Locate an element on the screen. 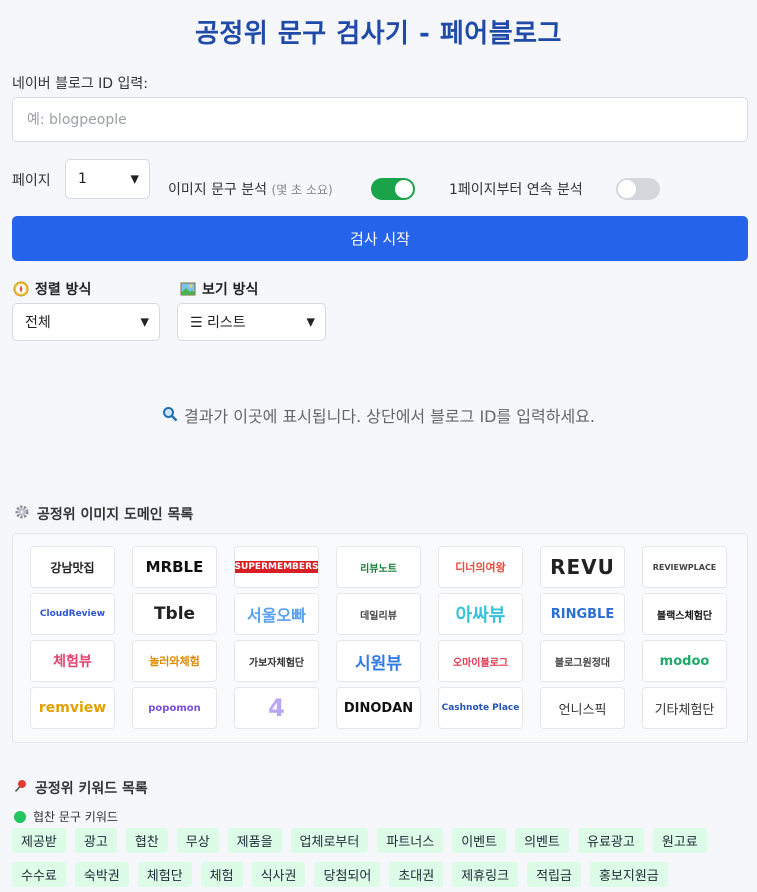  view-select: ☰ 리스트 ▼ is located at coordinates (251, 322).